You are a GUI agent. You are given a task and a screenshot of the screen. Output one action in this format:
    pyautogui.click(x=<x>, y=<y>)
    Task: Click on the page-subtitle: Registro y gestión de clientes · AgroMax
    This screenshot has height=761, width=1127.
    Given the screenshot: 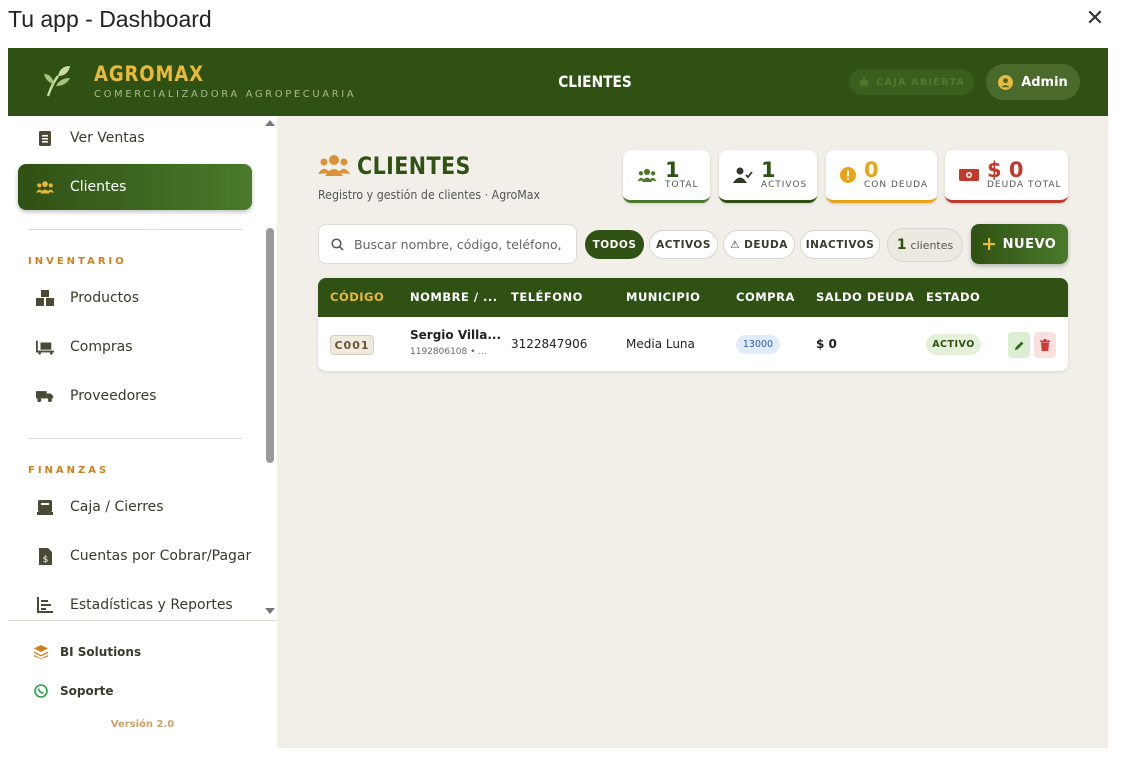 What is the action you would take?
    pyautogui.click(x=429, y=195)
    